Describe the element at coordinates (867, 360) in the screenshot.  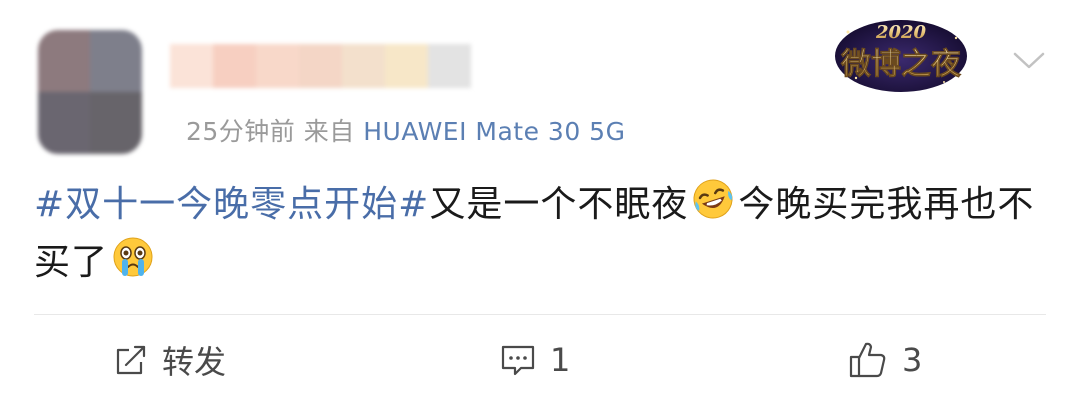
I see `thumbs-up-icon` at that location.